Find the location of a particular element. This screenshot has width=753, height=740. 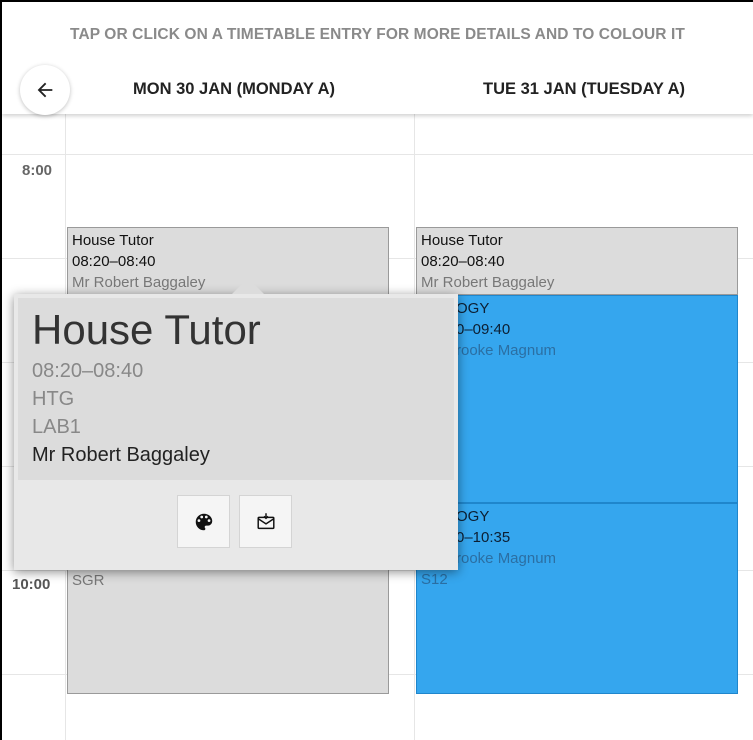

back-button is located at coordinates (45, 90).